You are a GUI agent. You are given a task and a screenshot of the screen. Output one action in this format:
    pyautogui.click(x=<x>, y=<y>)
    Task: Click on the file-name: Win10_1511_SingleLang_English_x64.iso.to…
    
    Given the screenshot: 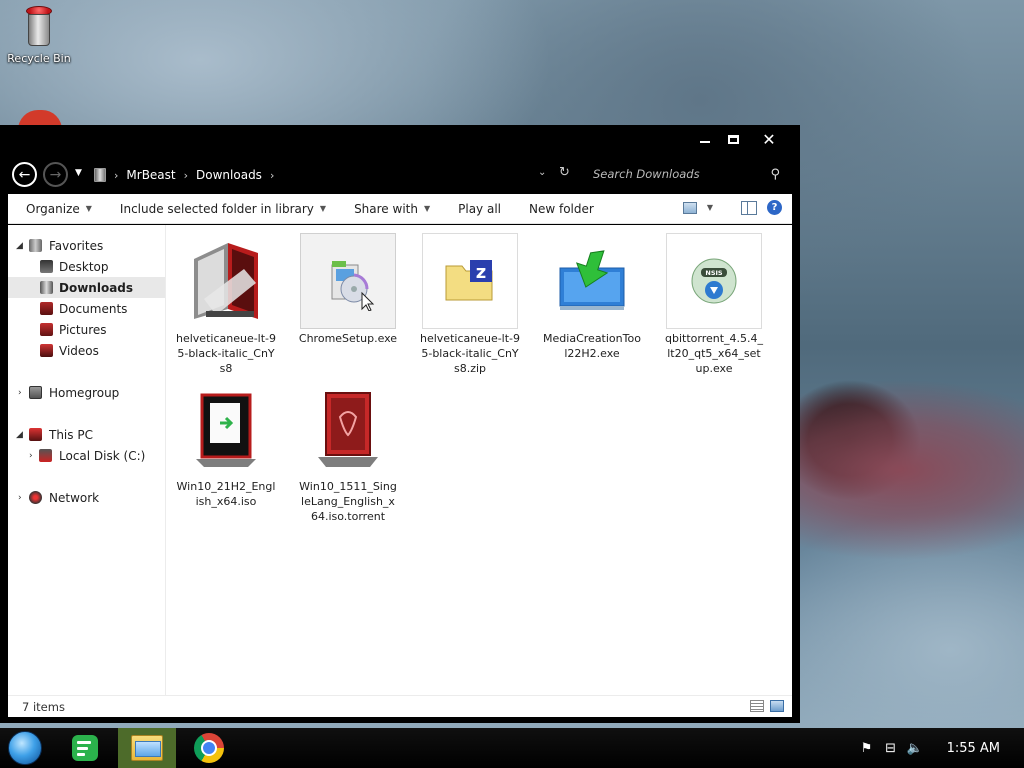 What is the action you would take?
    pyautogui.click(x=348, y=501)
    